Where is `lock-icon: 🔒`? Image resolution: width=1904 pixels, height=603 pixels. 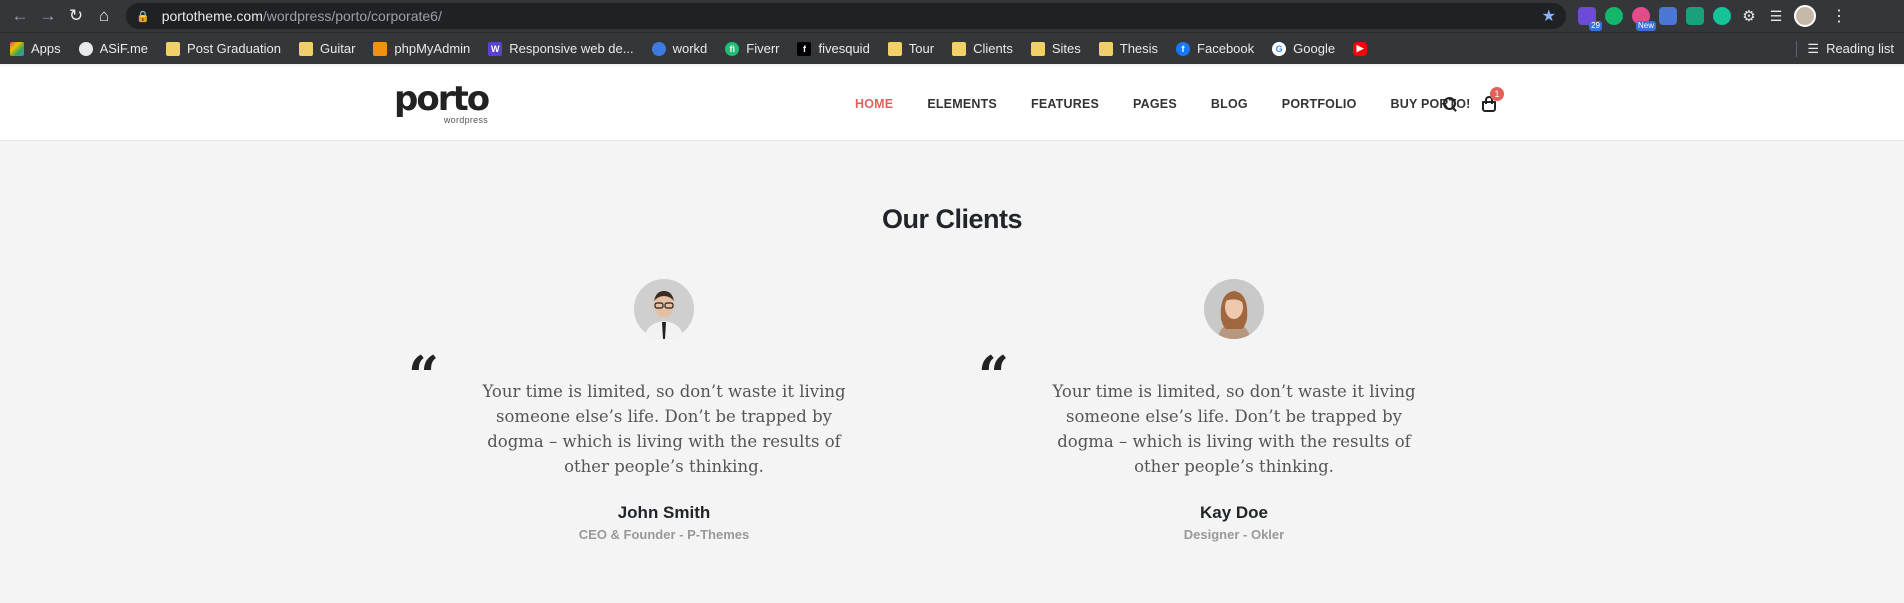 lock-icon: 🔒 is located at coordinates (143, 16).